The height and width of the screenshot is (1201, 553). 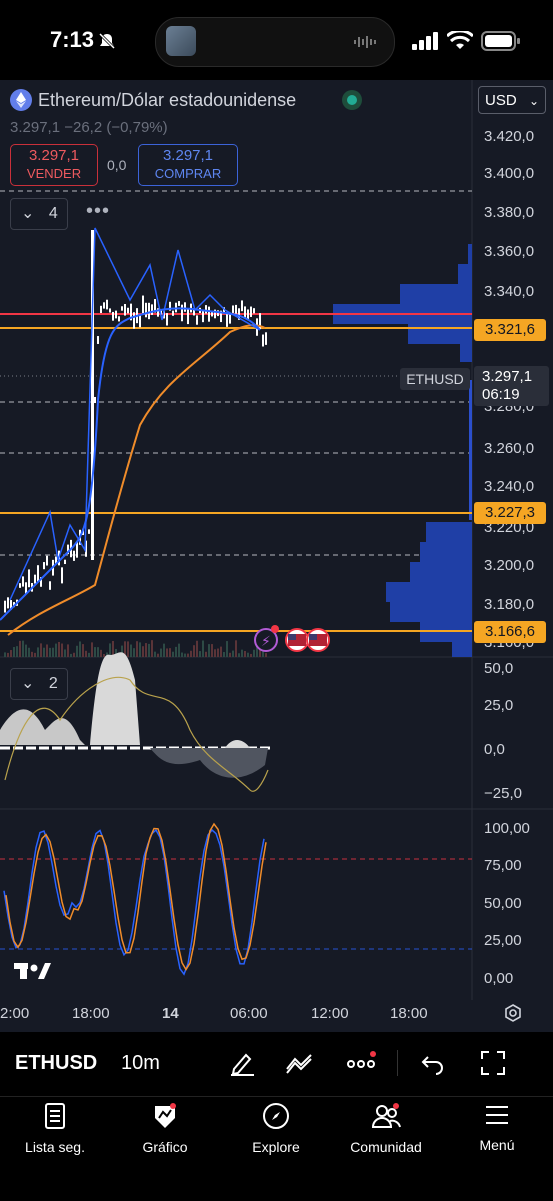 I want to click on macd-collapse-button: ⌄ 2, so click(x=39, y=684).